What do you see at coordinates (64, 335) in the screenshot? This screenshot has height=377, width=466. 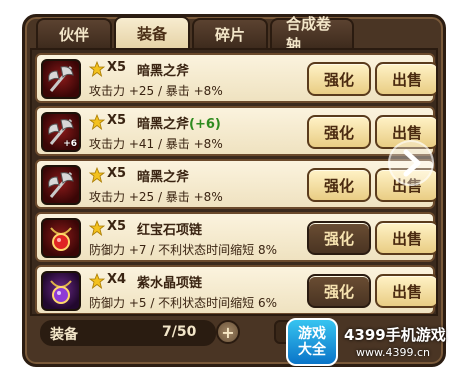 I see `inventory-label: 装备` at bounding box center [64, 335].